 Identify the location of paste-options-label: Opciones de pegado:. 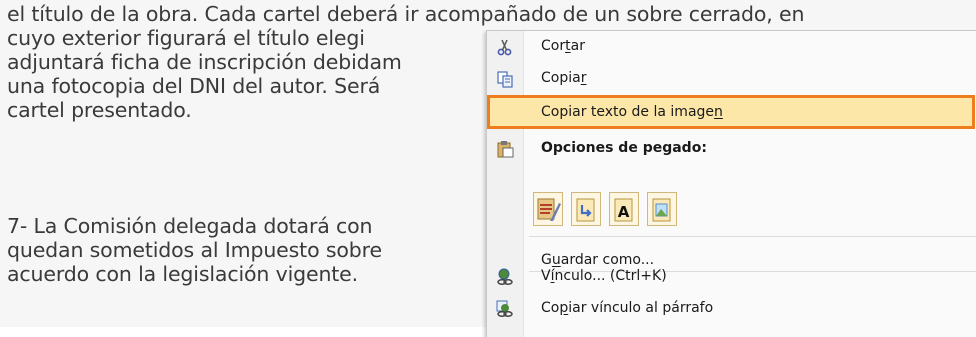
(624, 148).